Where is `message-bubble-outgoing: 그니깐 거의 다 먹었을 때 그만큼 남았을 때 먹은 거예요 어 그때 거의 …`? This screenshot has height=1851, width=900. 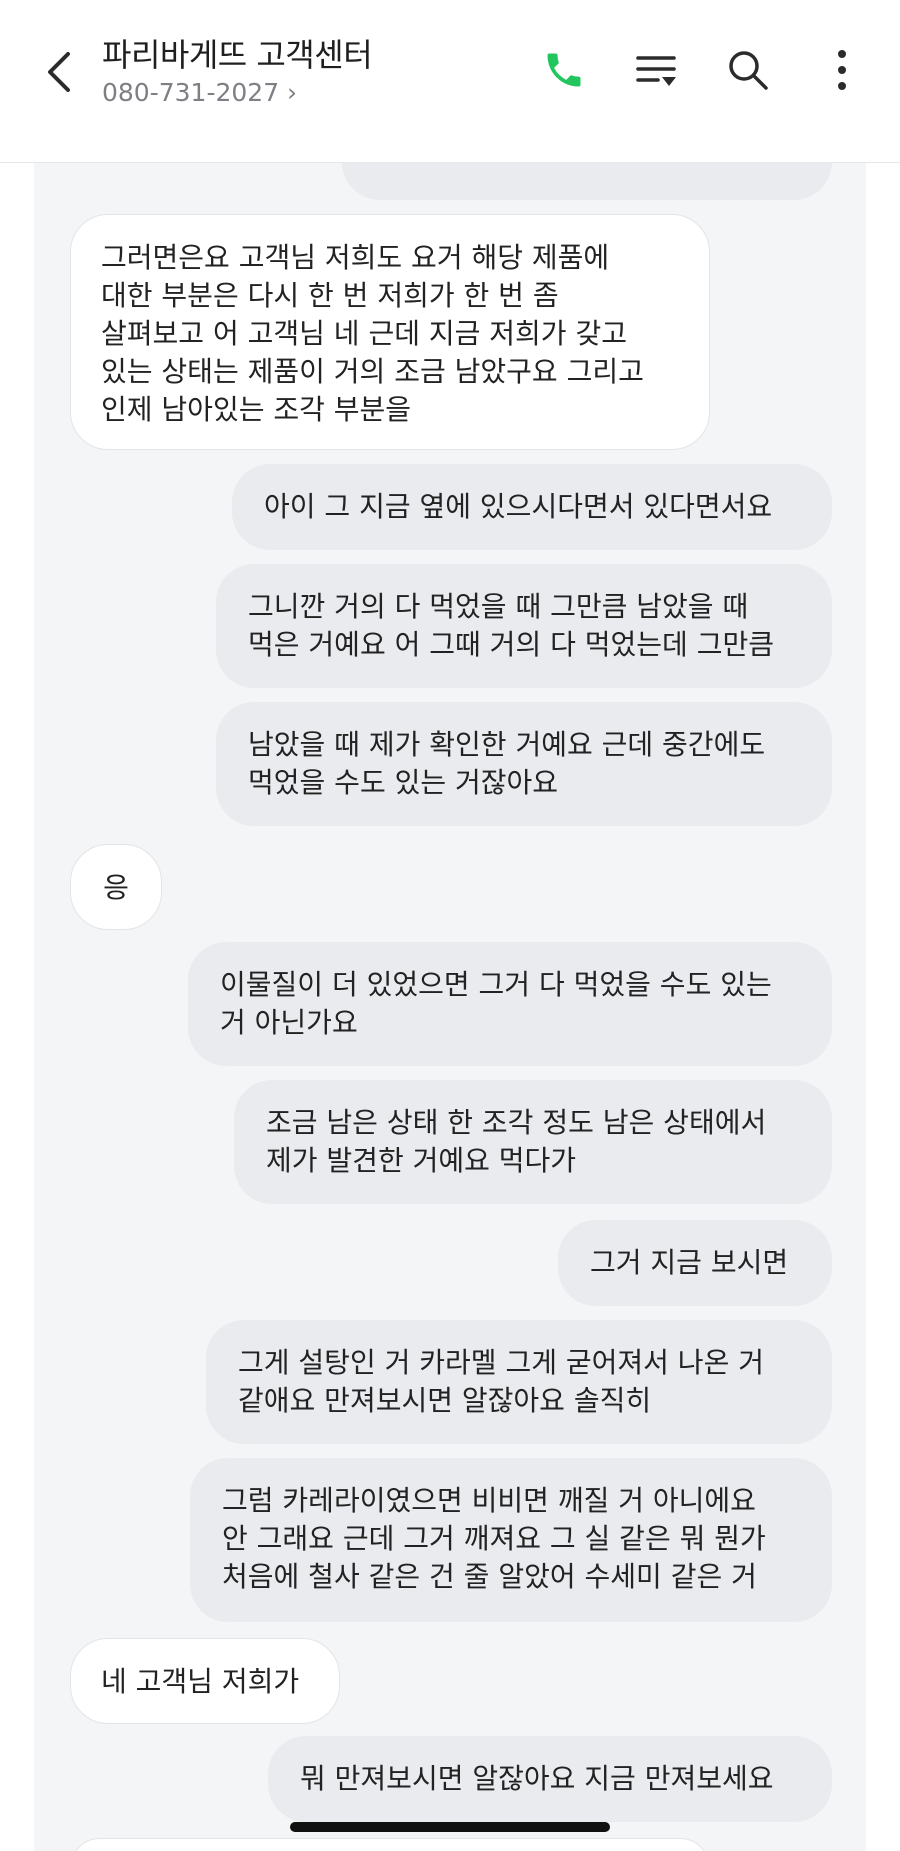
message-bubble-outgoing: 그니깐 거의 다 먹었을 때 그만큼 남았을 때 먹은 거예요 어 그때 거의 … is located at coordinates (524, 626).